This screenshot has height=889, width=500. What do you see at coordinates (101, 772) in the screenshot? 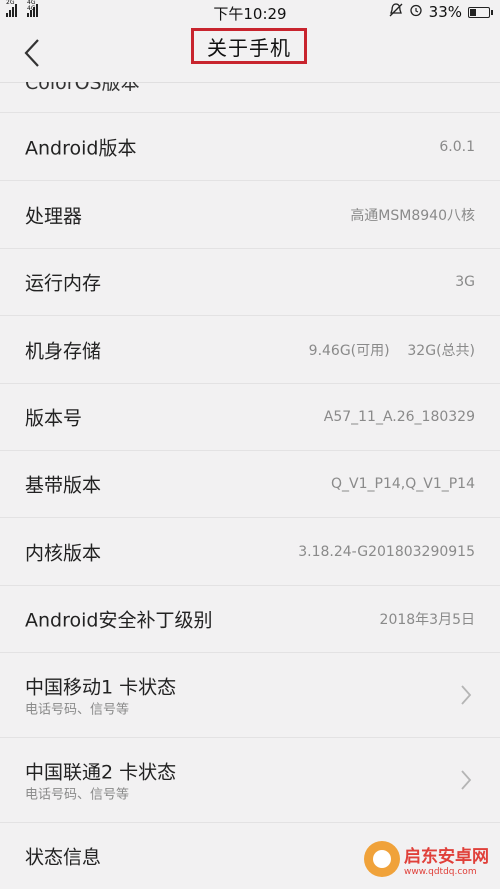
I see `list-item-label: 中国联通2 卡状态` at bounding box center [101, 772].